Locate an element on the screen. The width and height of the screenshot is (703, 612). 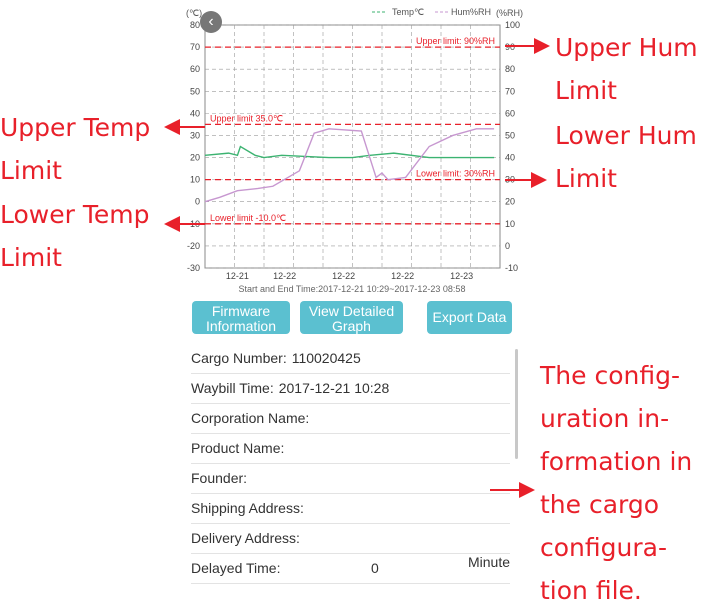
right-unit-label: (%RH) is located at coordinates (509, 13).